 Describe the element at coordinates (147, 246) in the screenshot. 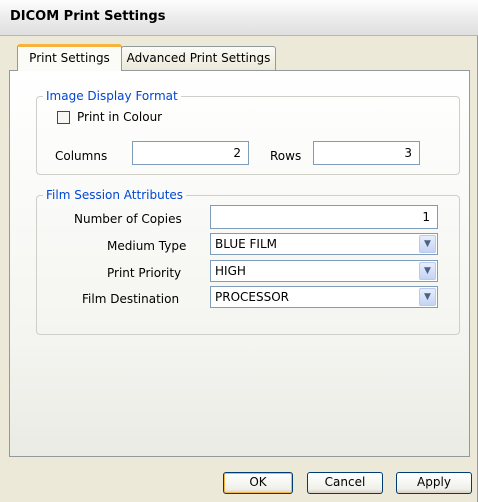

I see `medium-type-label: Medium Type` at that location.